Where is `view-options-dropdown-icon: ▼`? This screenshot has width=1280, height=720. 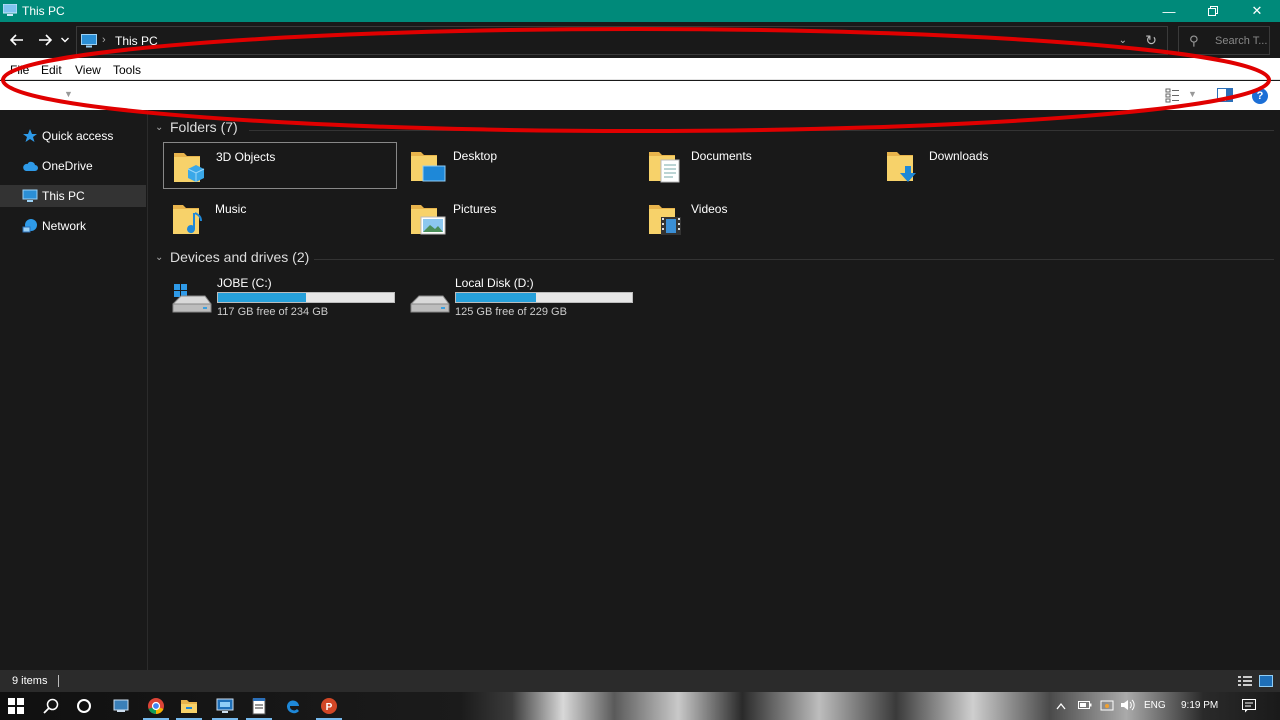
view-options-dropdown-icon: ▼ is located at coordinates (1192, 94).